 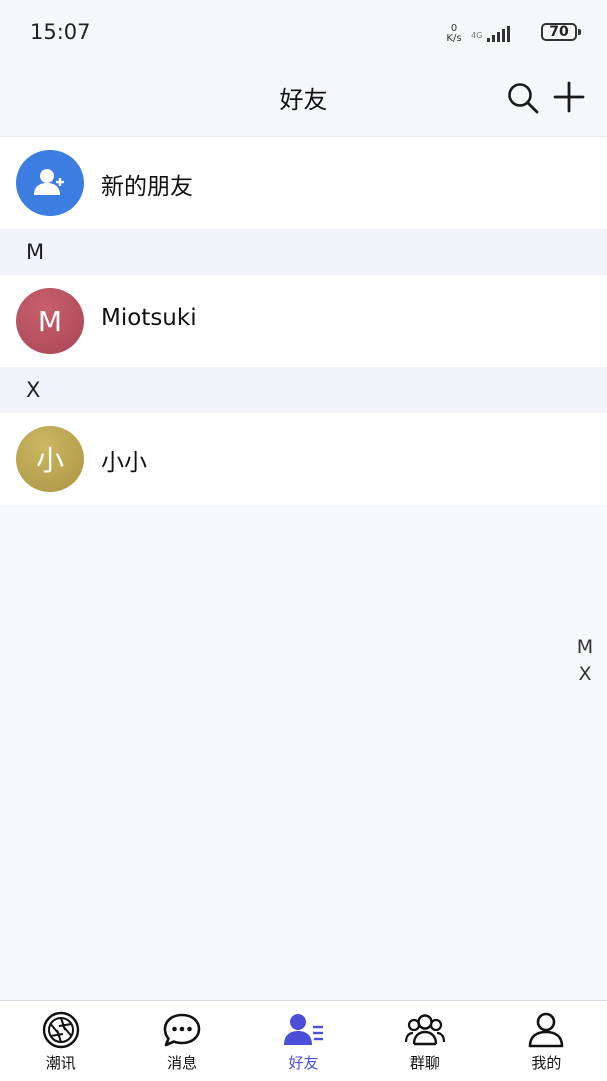 I want to click on avatar: M, so click(x=50, y=321).